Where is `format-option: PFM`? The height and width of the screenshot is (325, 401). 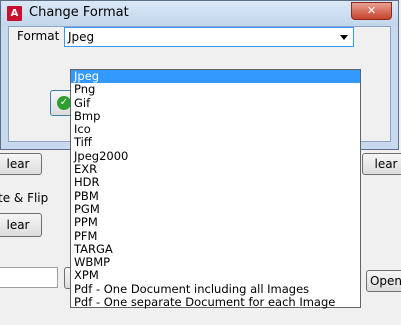 format-option: PFM is located at coordinates (215, 236).